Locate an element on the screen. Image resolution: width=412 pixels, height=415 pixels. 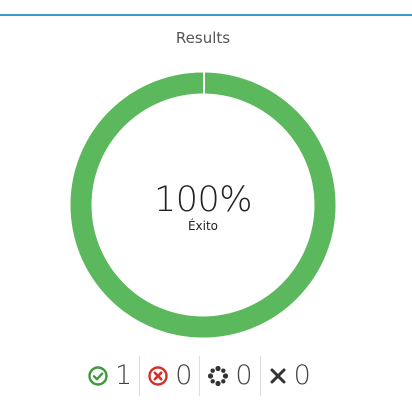
success-label: Éxito is located at coordinates (203, 226).